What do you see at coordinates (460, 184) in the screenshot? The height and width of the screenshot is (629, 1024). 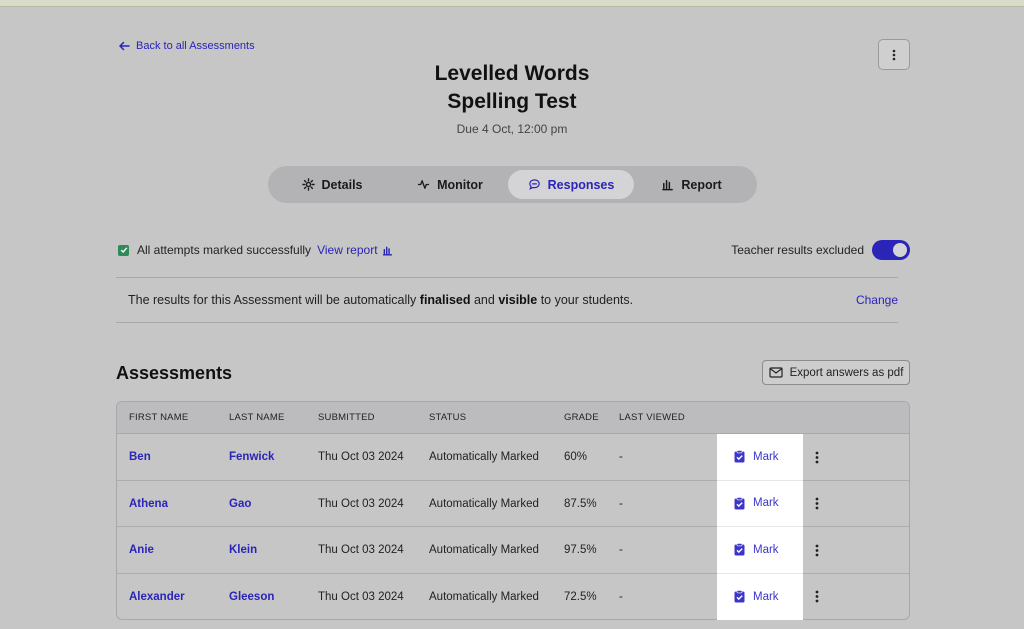 I see `tab-monitor-label: Monitor` at bounding box center [460, 184].